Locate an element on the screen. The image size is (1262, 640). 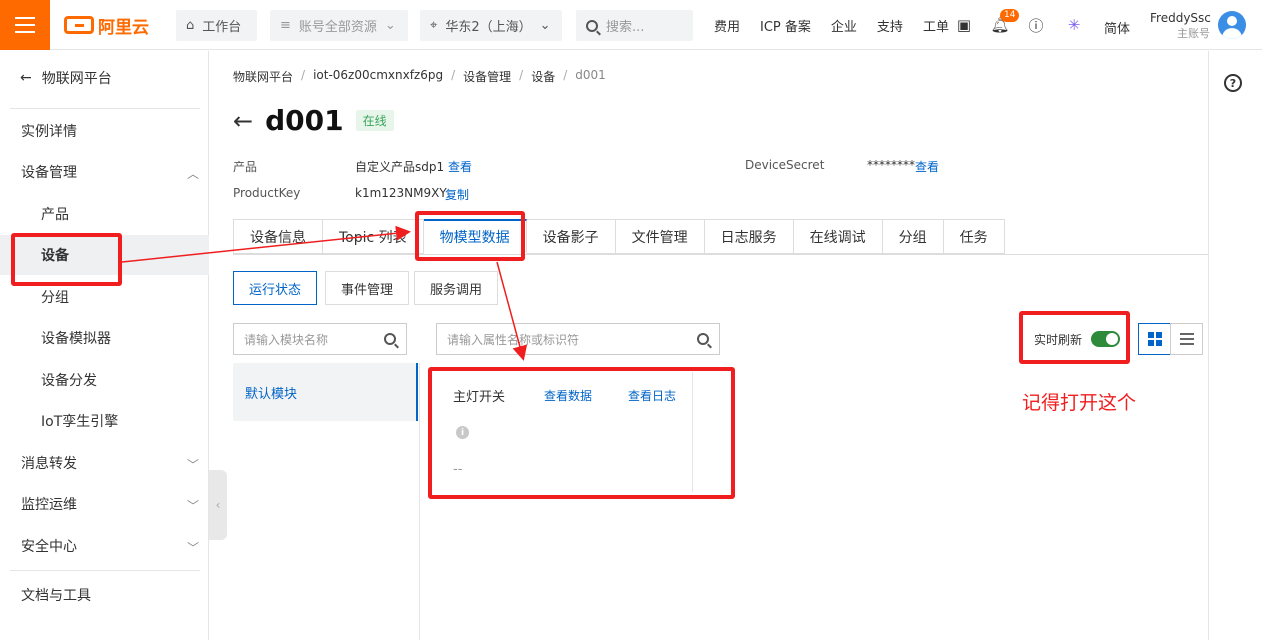
sidebar-item-label: 监控运维 is located at coordinates (49, 505).